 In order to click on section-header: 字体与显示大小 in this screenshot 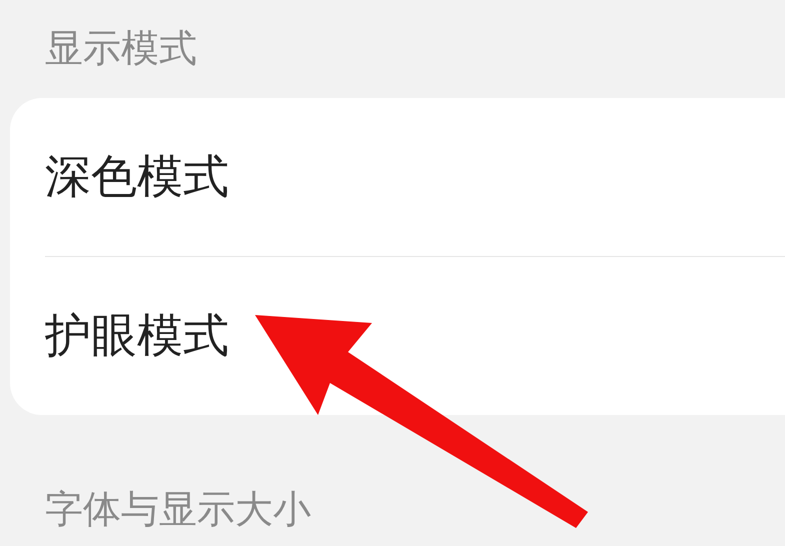, I will do `click(177, 509)`.